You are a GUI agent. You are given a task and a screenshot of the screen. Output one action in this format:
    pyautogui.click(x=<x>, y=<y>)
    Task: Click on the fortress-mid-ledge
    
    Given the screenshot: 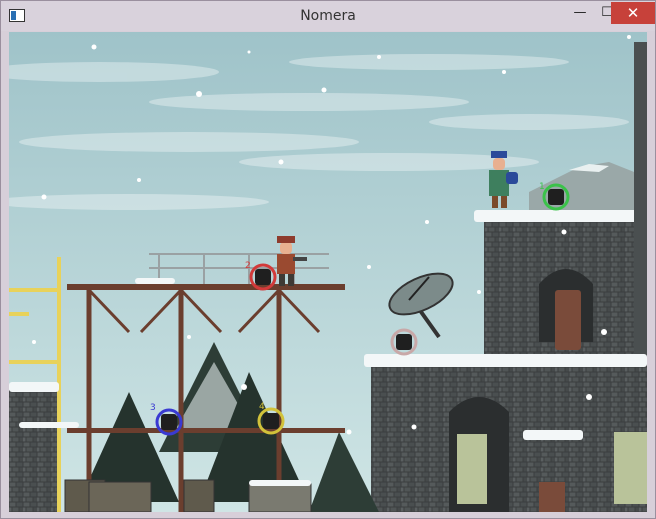 What is the action you would take?
    pyautogui.click(x=505, y=360)
    